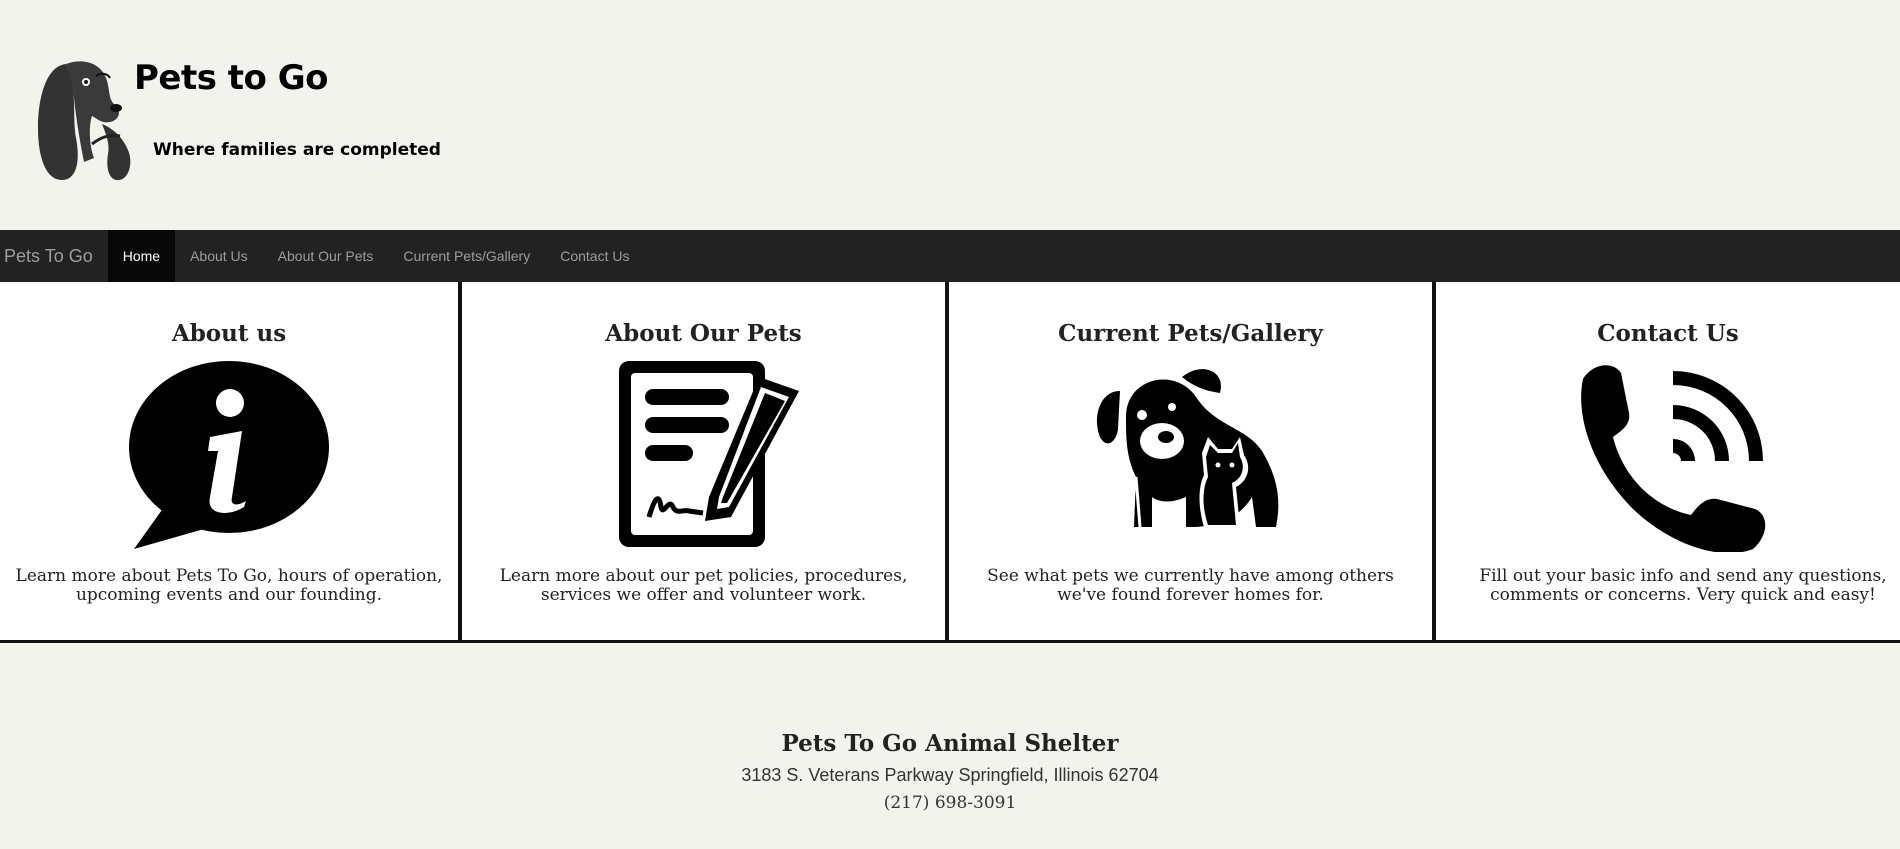 This screenshot has width=1900, height=849. Describe the element at coordinates (1187, 448) in the screenshot. I see `dog-and-cat-icon` at that location.